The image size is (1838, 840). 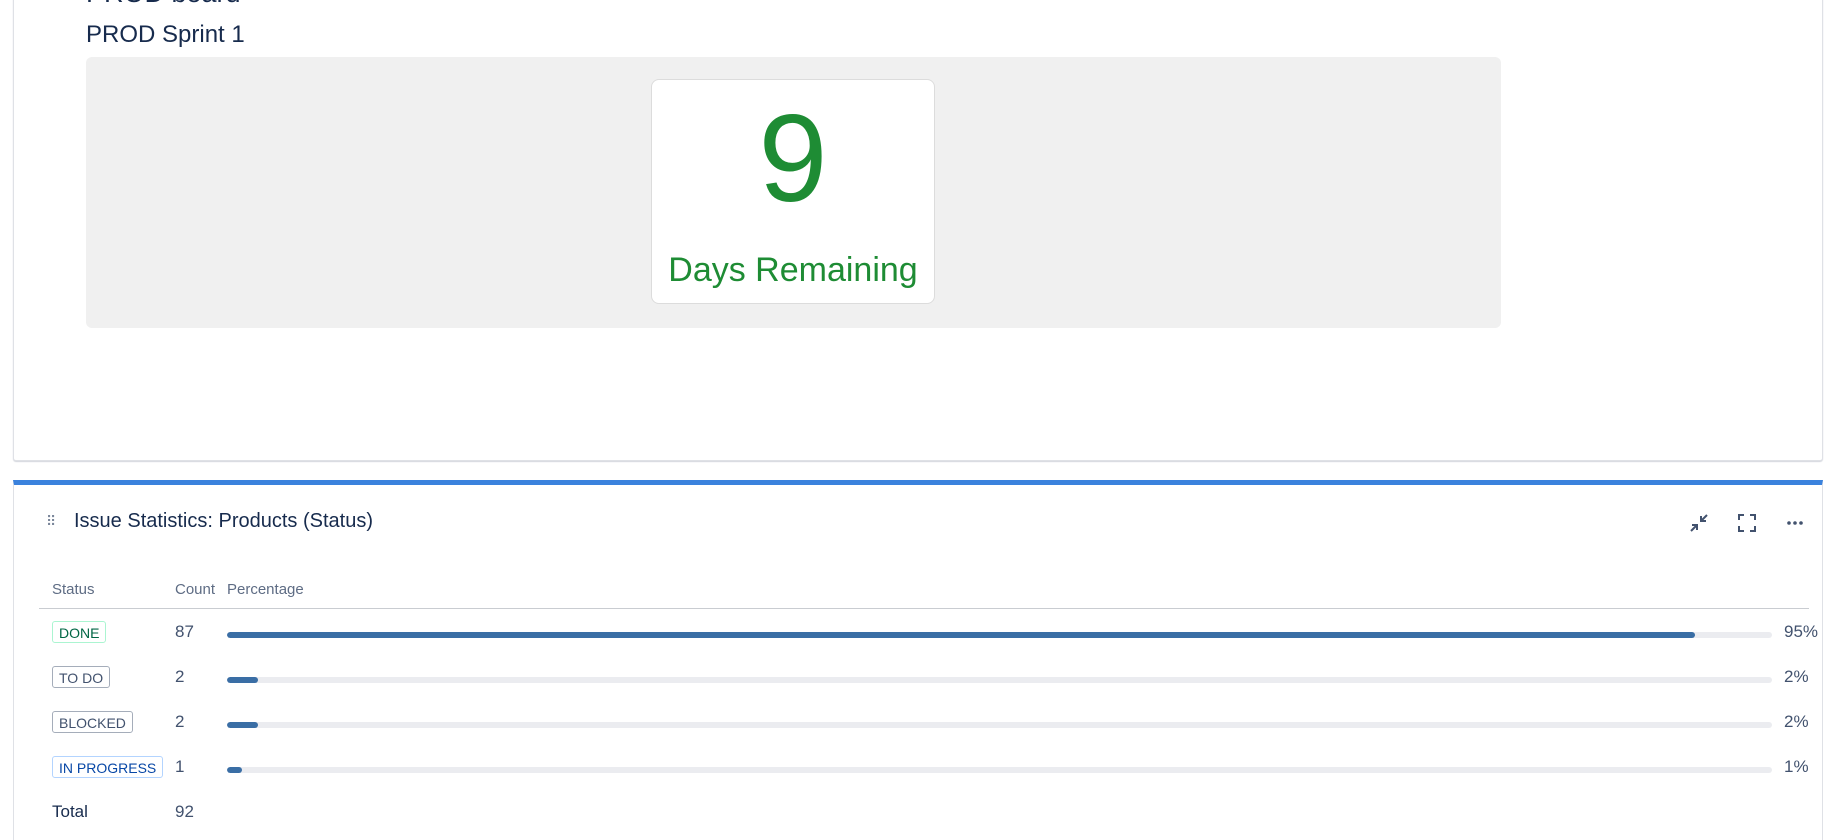 What do you see at coordinates (108, 767) in the screenshot?
I see `status-lozenge: IN PROGRESS` at bounding box center [108, 767].